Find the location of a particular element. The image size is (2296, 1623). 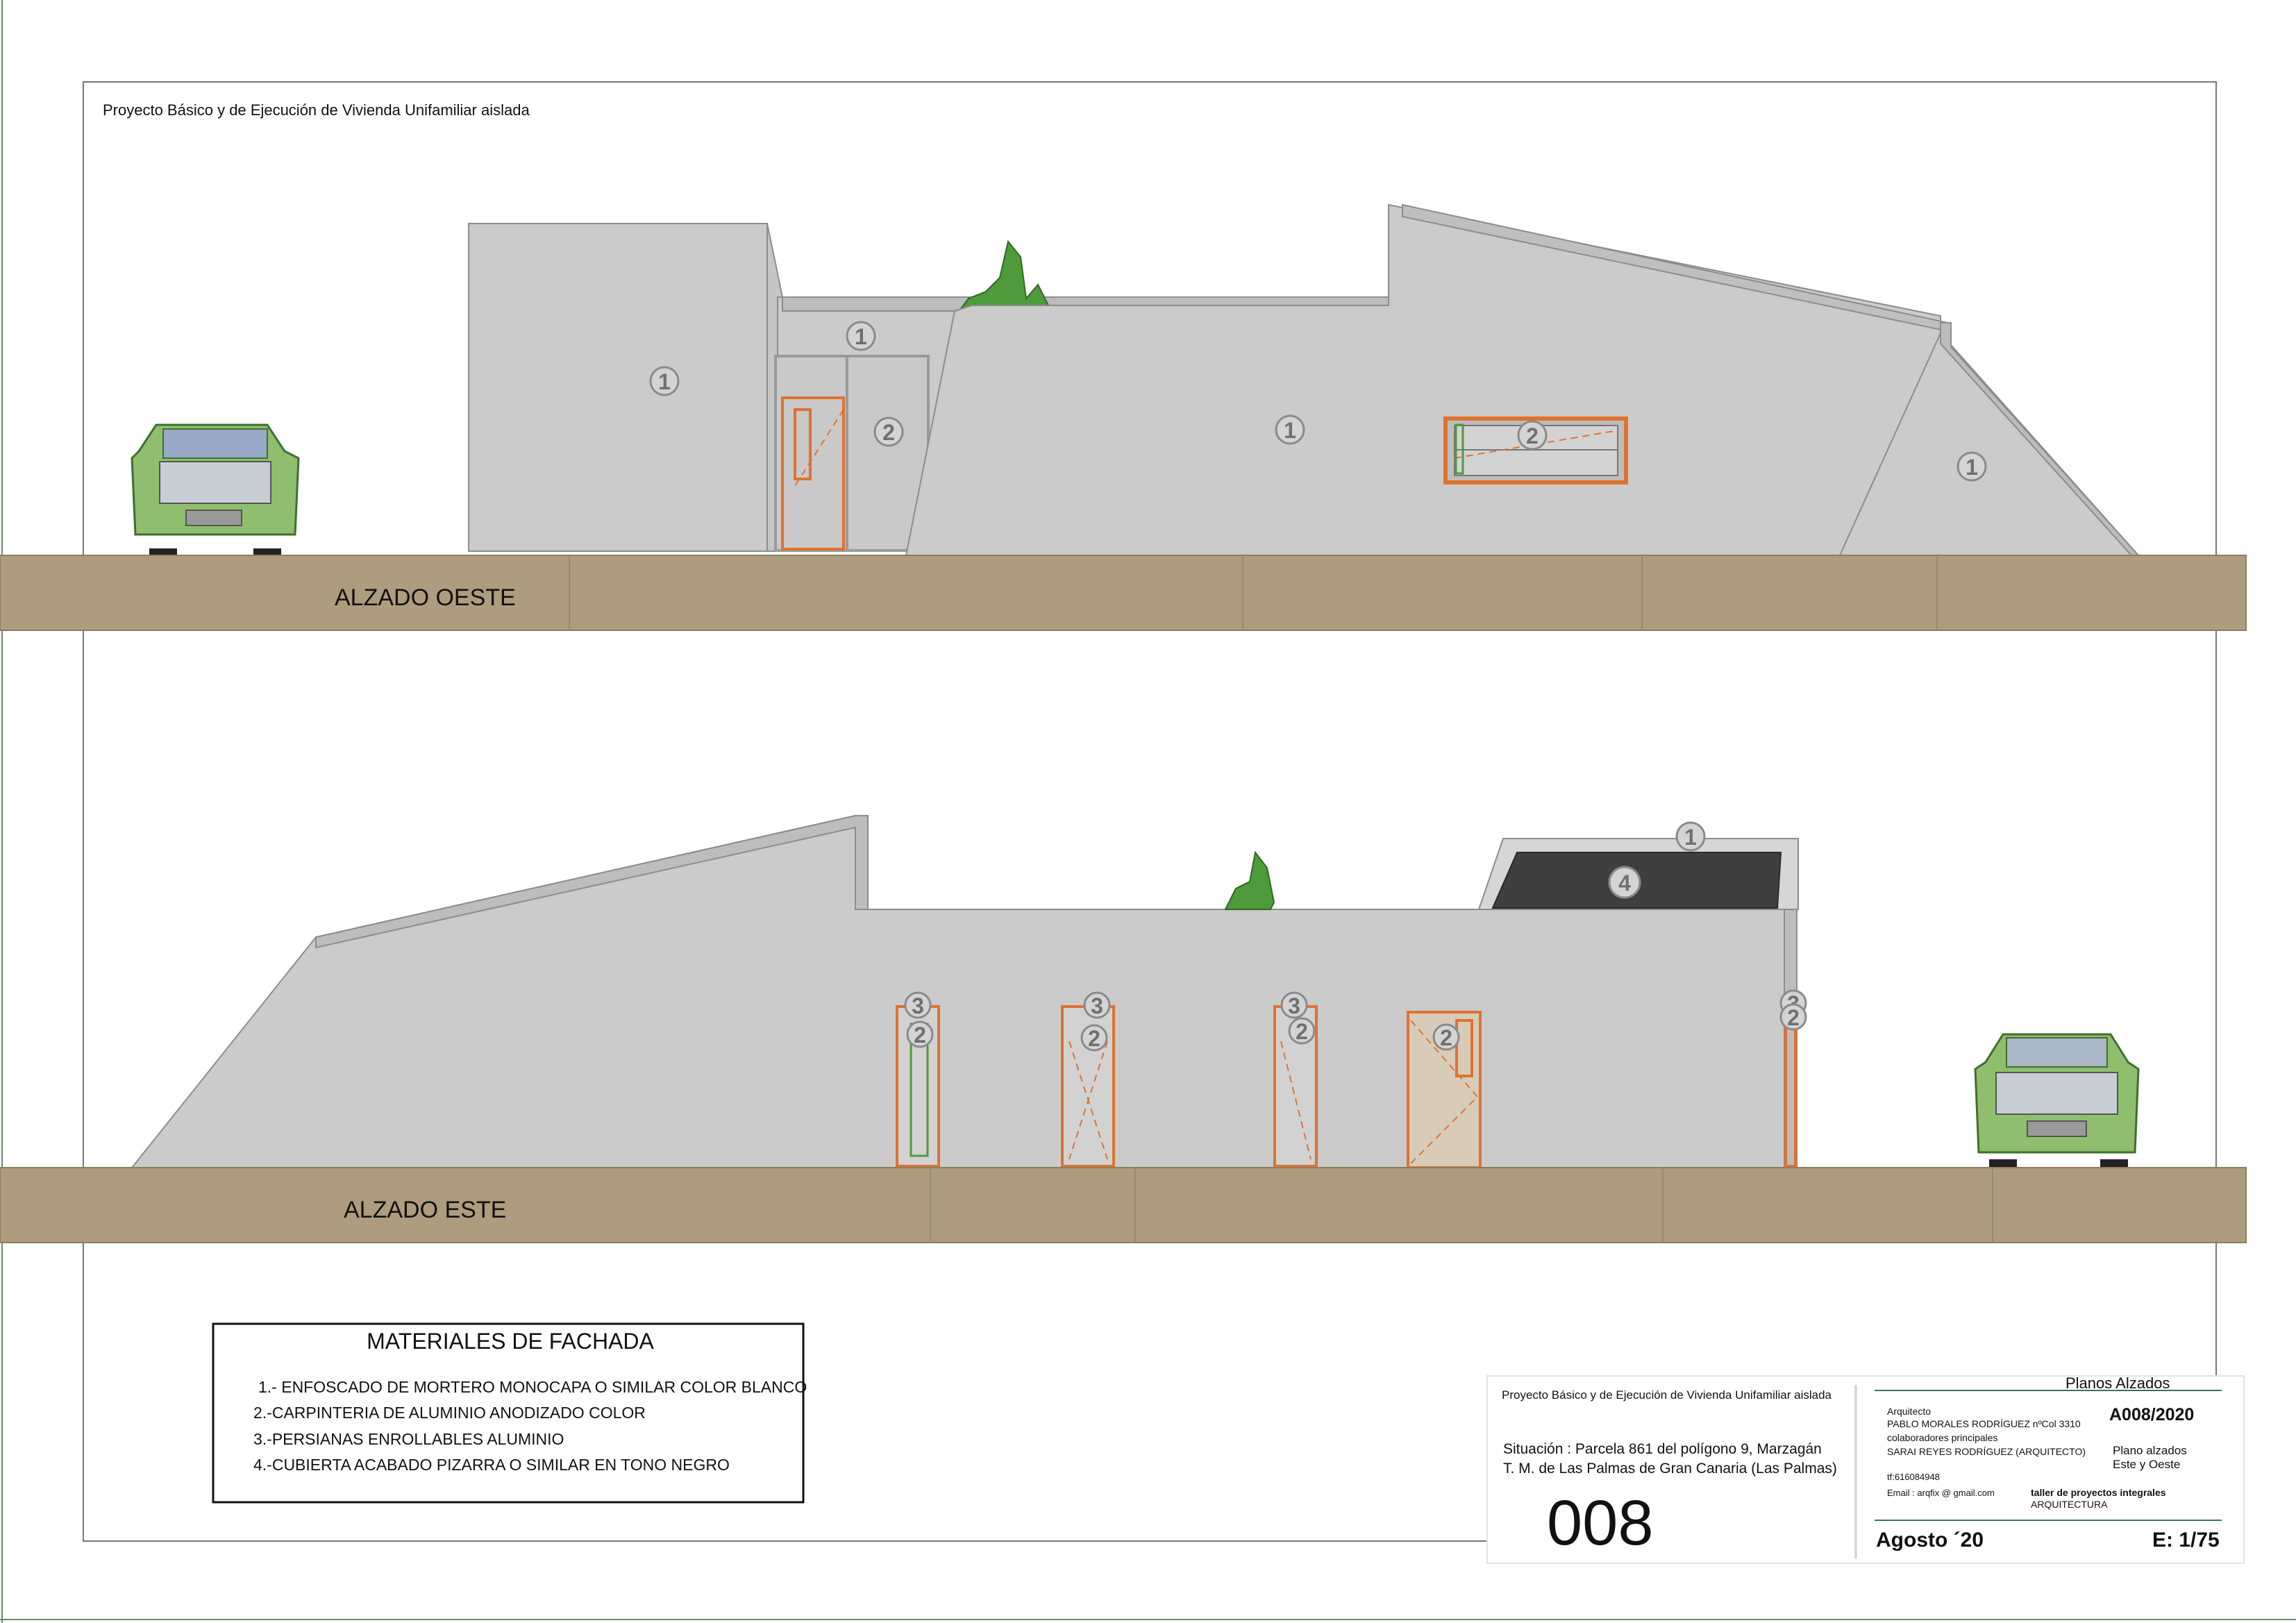

legend-title: MATERIALES DE FACHADA is located at coordinates (510, 1341).